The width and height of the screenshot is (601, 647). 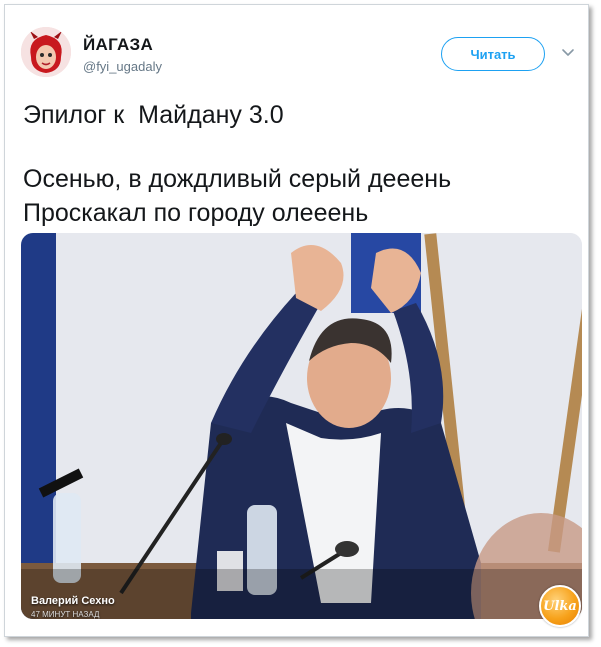 I want to click on author-name: ЙАГАЗА, so click(x=118, y=45).